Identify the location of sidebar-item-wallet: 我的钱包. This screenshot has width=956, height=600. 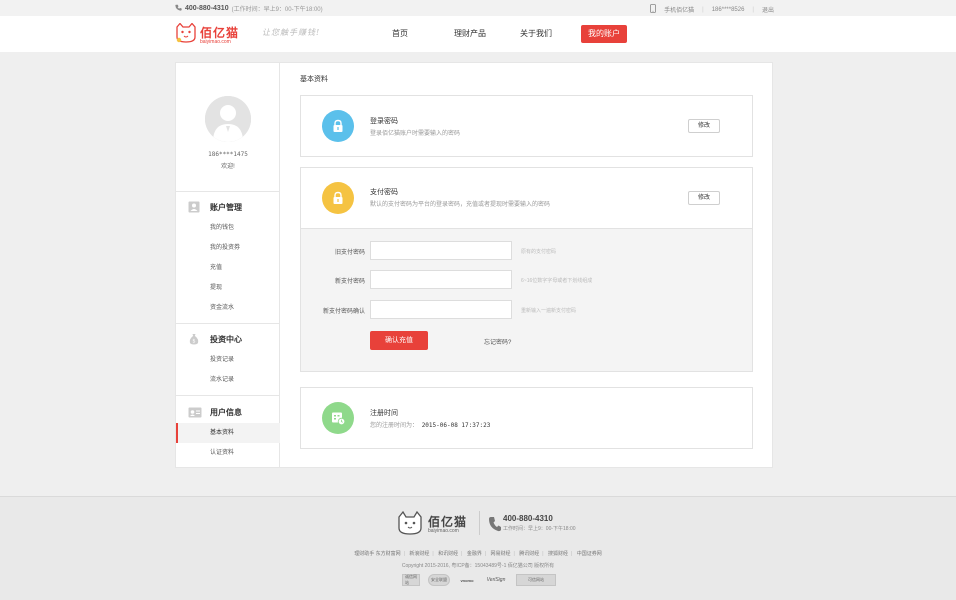
(228, 228).